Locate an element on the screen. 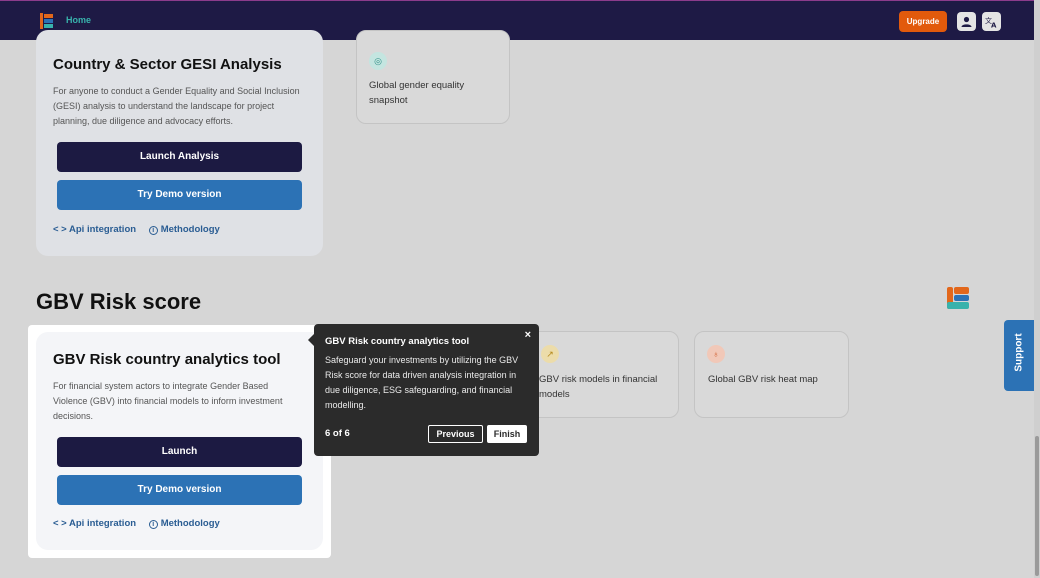  gbv-methodology-label: Methodology is located at coordinates (190, 523).